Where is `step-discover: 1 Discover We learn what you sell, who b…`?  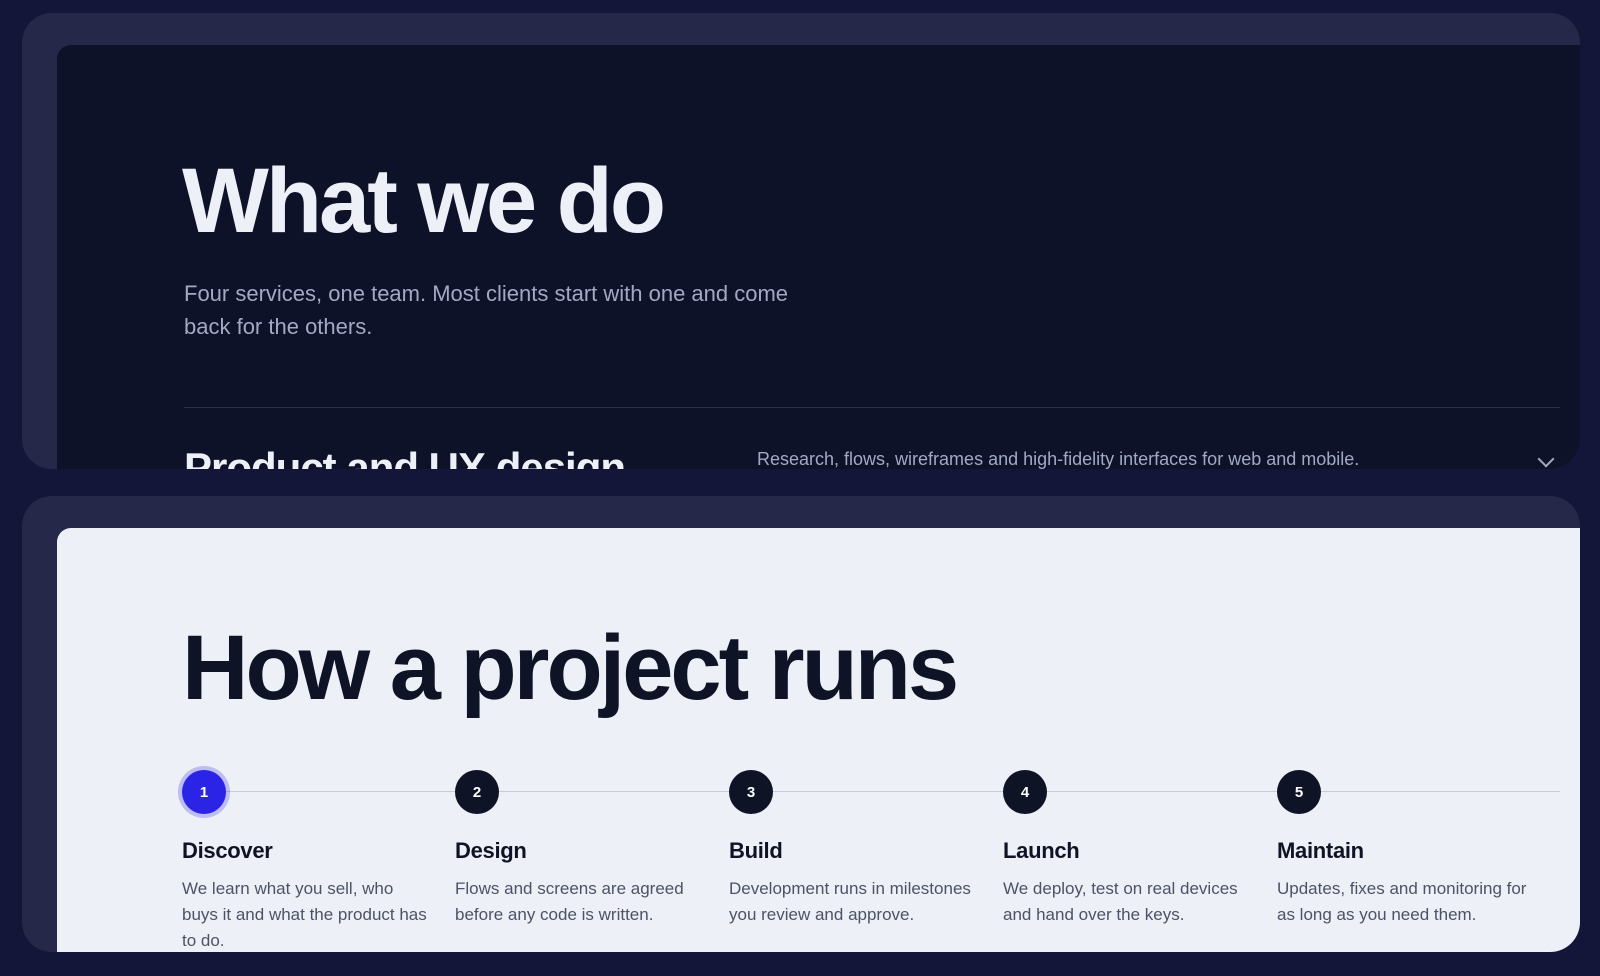
step-discover: 1 Discover We learn what you sell, who b… is located at coordinates (312, 861).